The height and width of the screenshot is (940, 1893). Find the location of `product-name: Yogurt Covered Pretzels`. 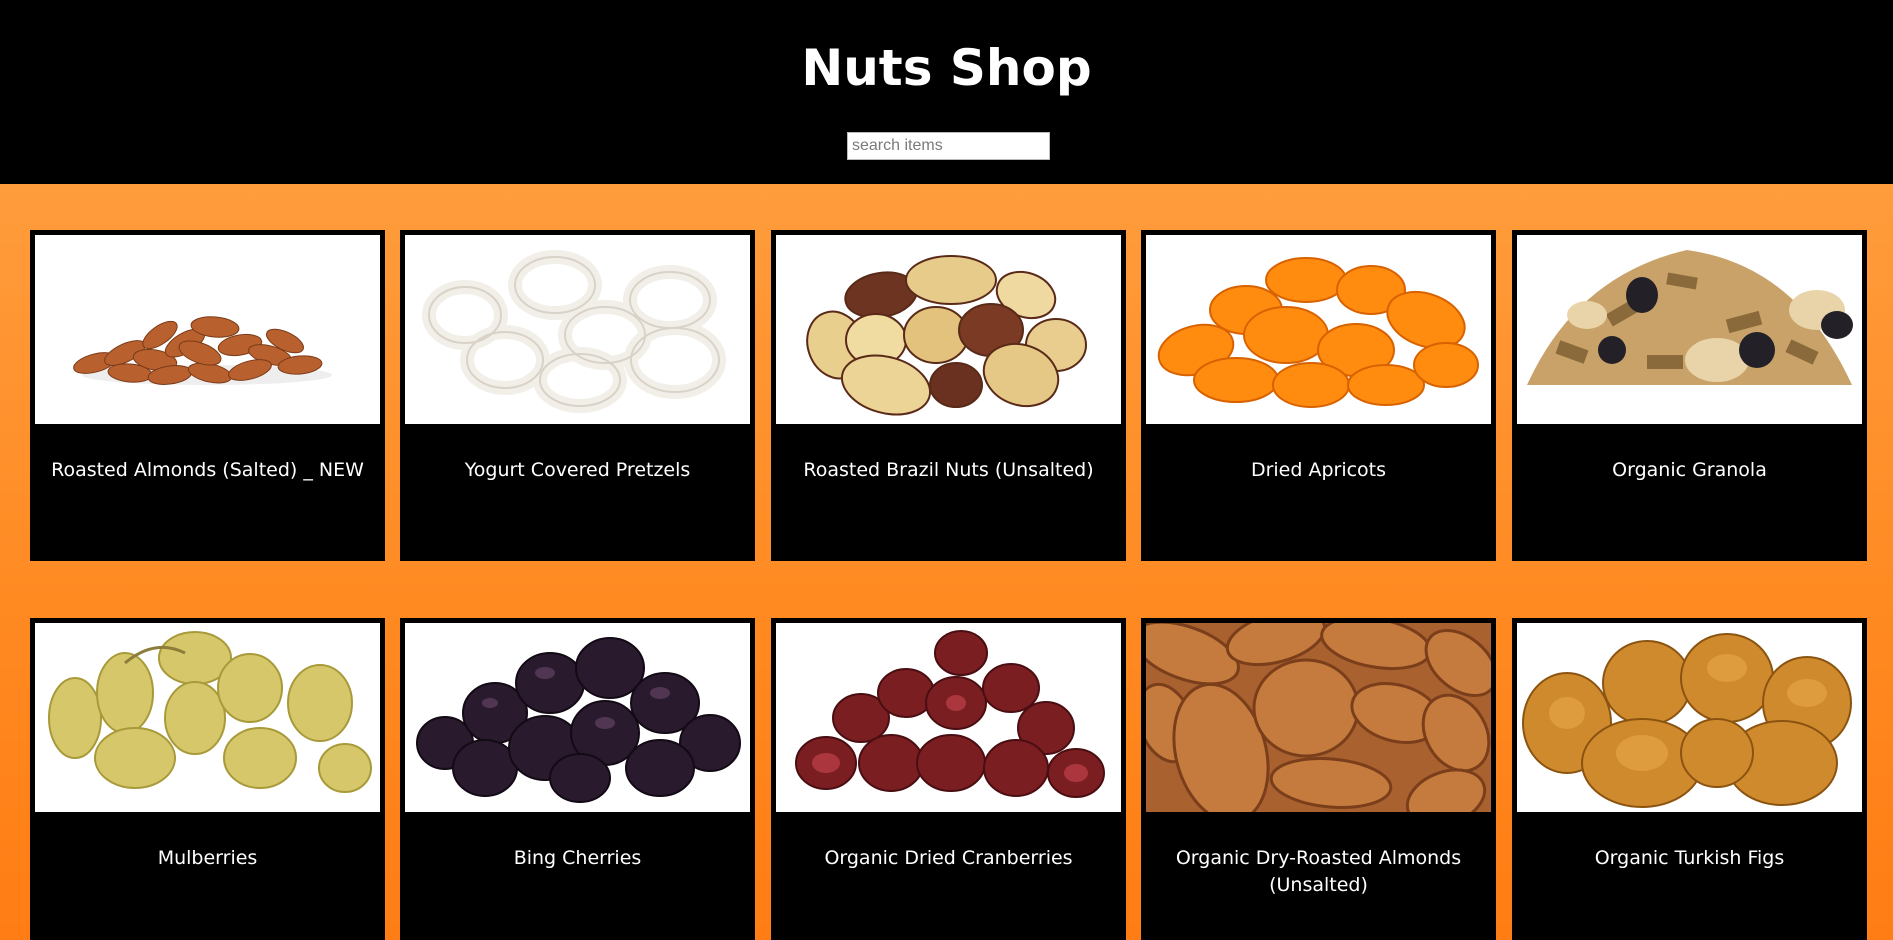

product-name: Yogurt Covered Pretzels is located at coordinates (577, 470).